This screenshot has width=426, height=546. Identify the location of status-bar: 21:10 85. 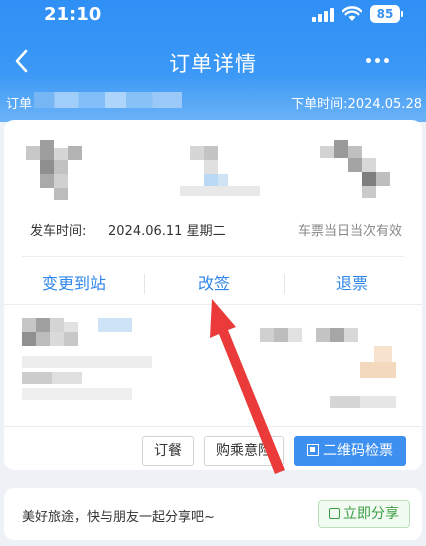
(213, 17).